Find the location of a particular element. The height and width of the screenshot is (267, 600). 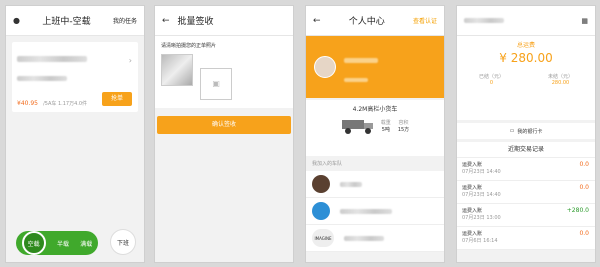

team-row: IMAGINE is located at coordinates (375, 238).